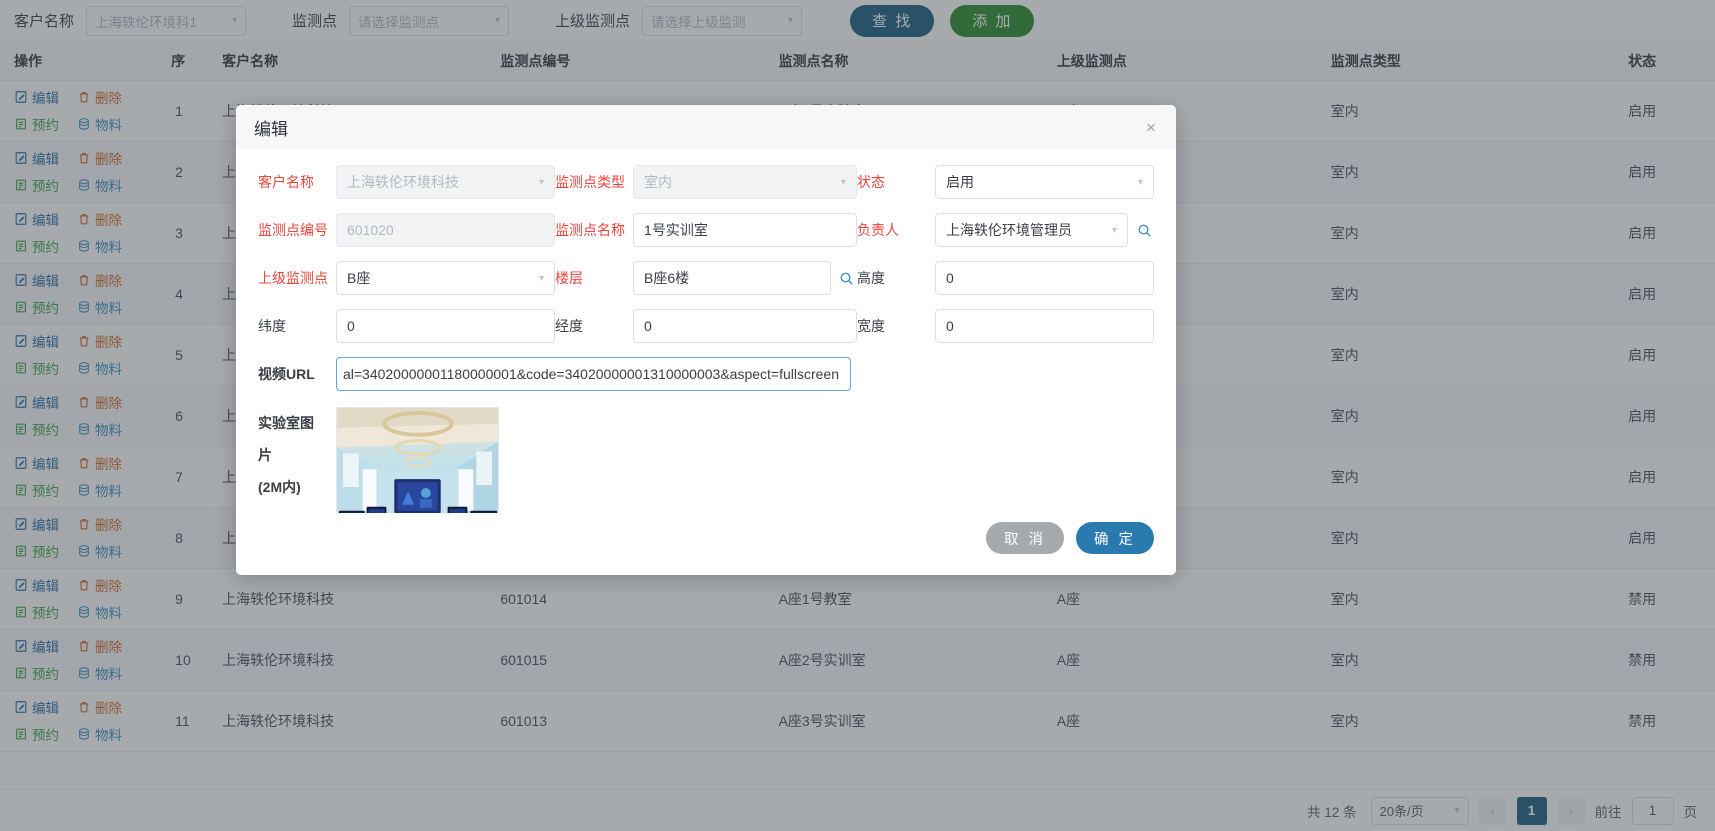 The width and height of the screenshot is (1715, 831). What do you see at coordinates (870, 278) in the screenshot?
I see `height-label: 高度` at bounding box center [870, 278].